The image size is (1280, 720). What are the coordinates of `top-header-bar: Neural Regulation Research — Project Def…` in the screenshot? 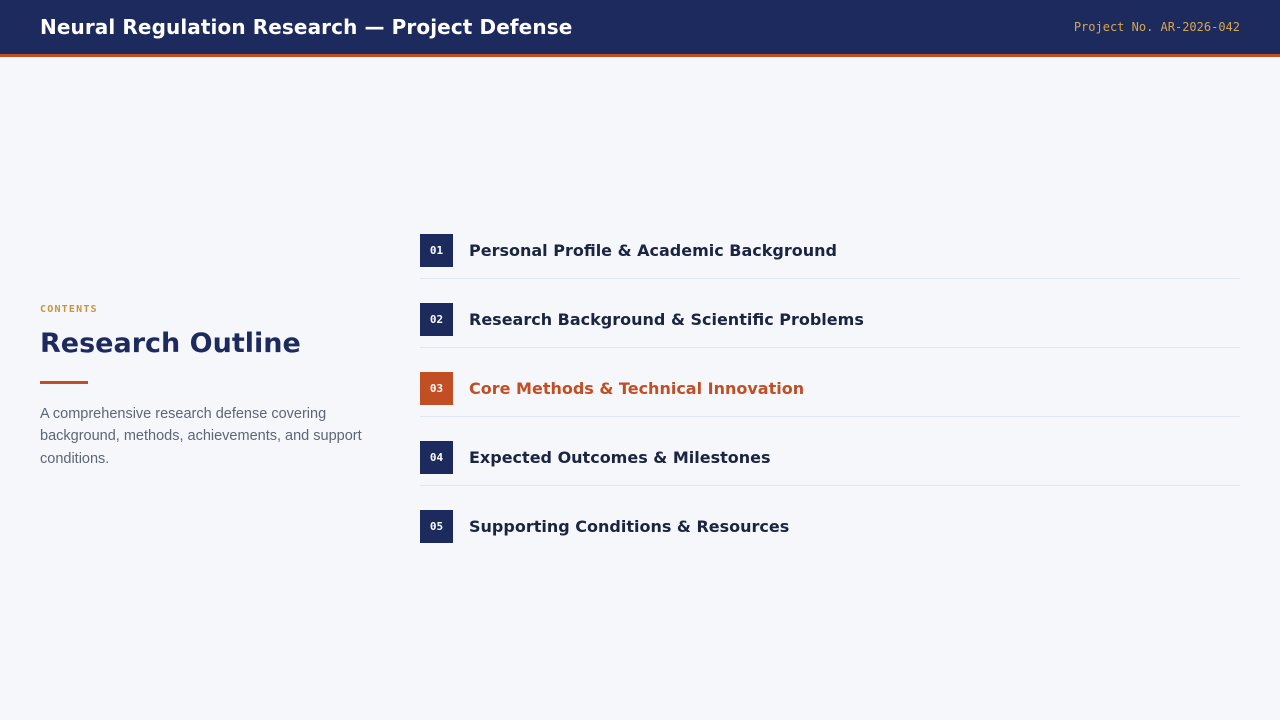 It's located at (640, 28).